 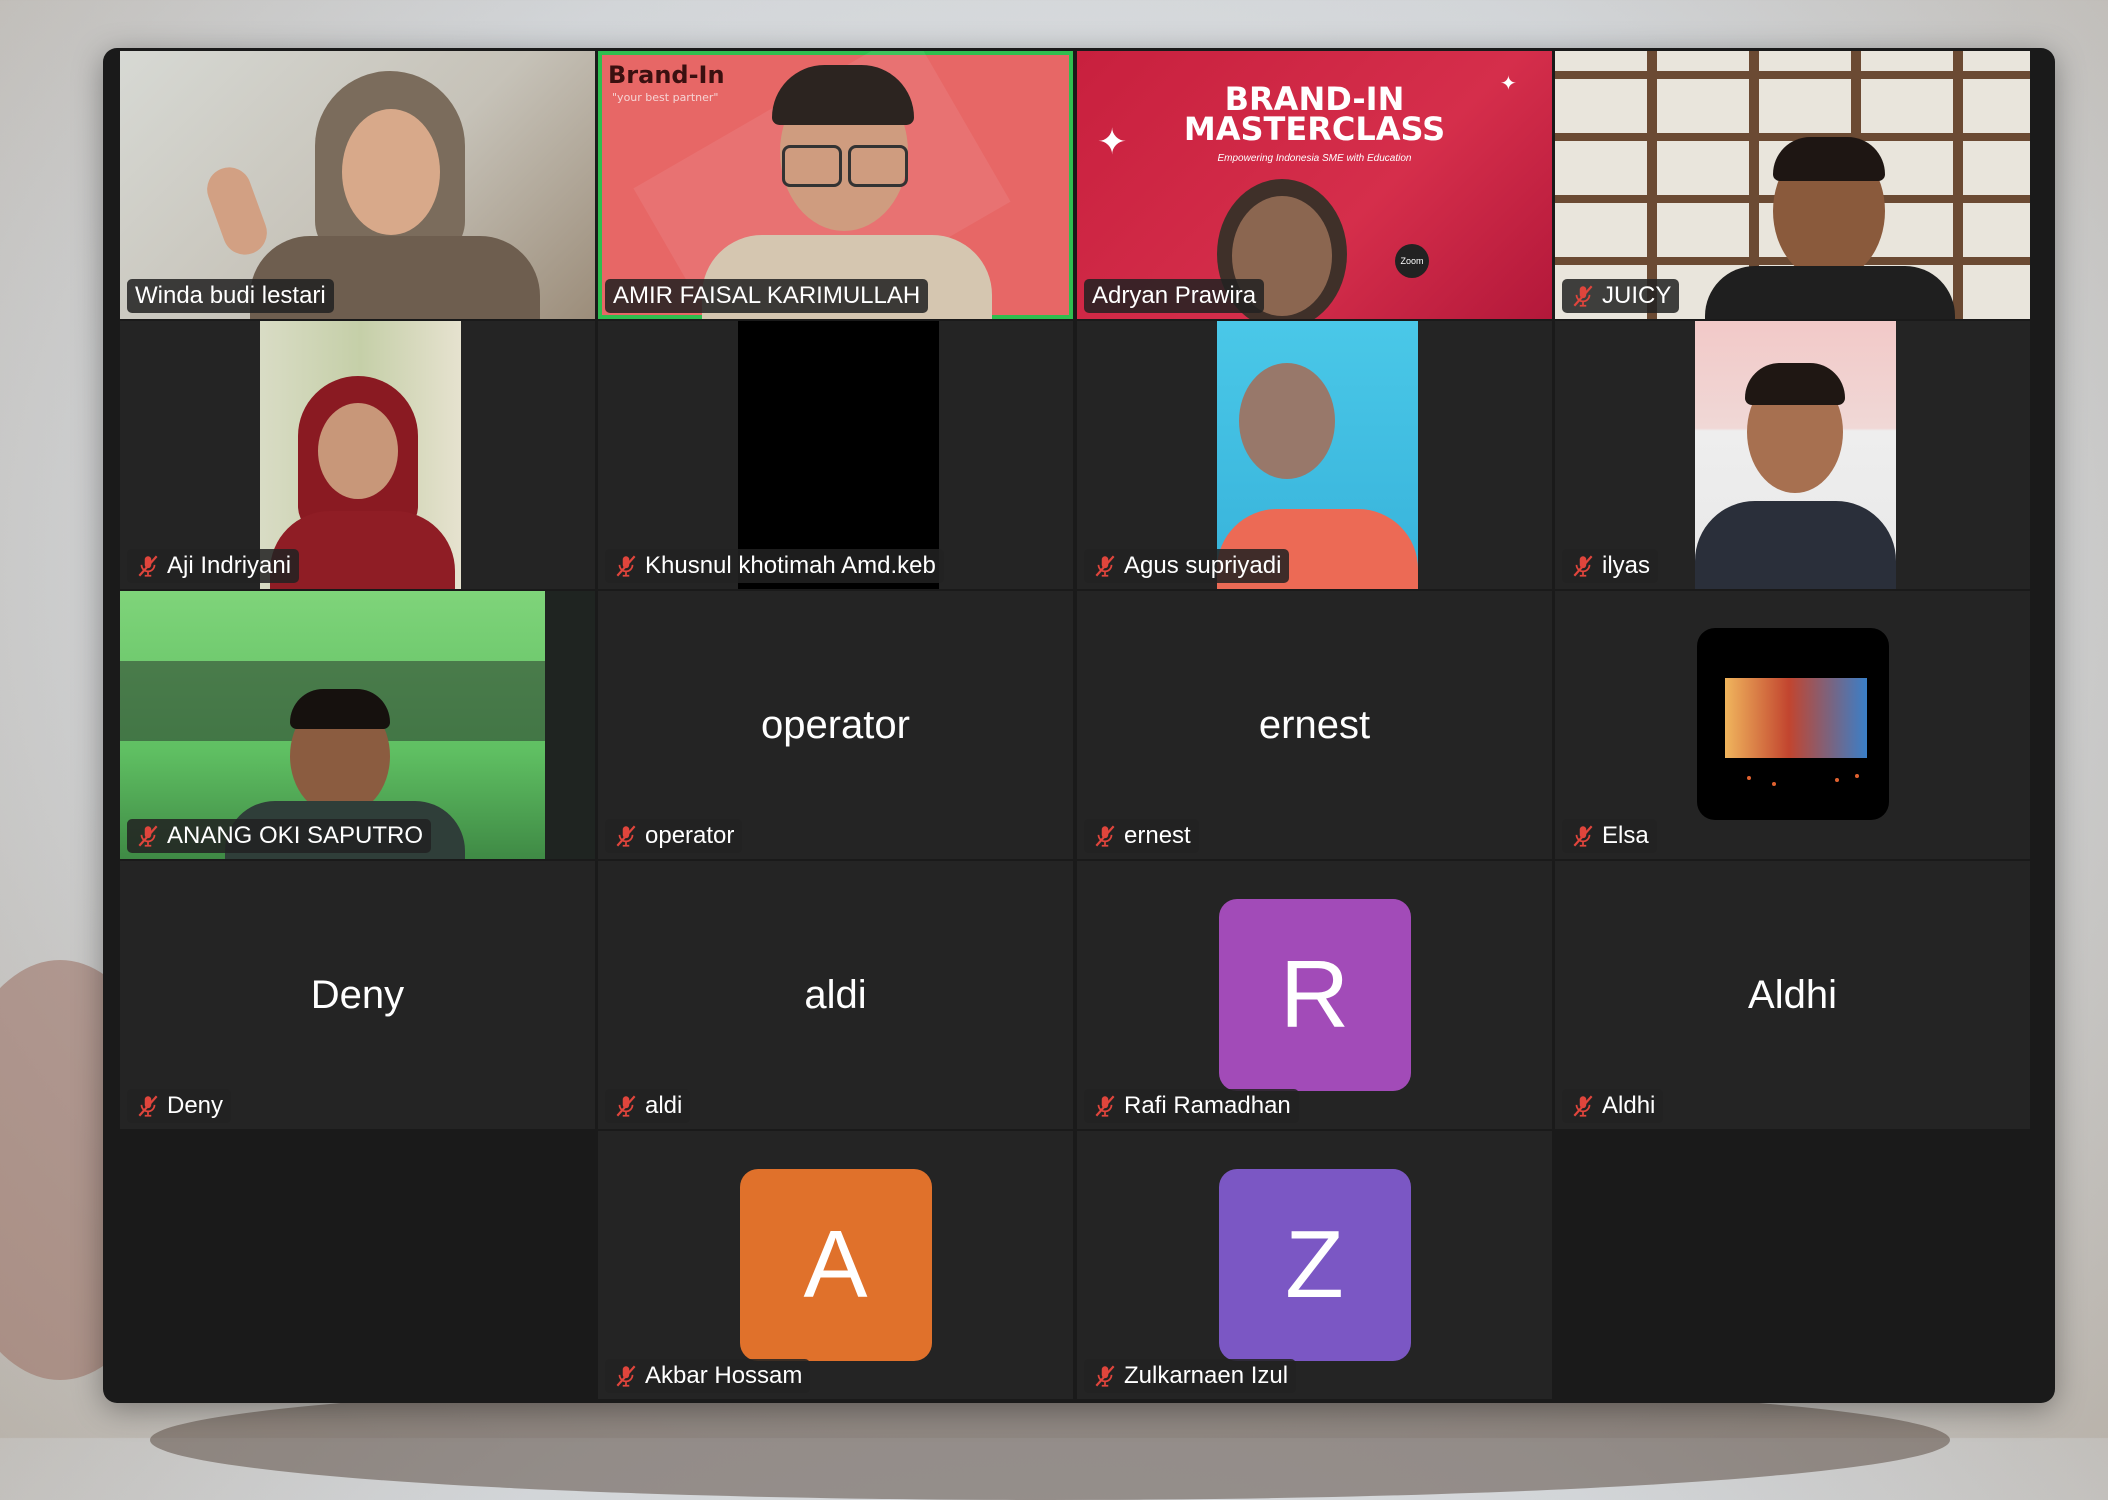 I want to click on avatar: A, so click(x=835, y=1265).